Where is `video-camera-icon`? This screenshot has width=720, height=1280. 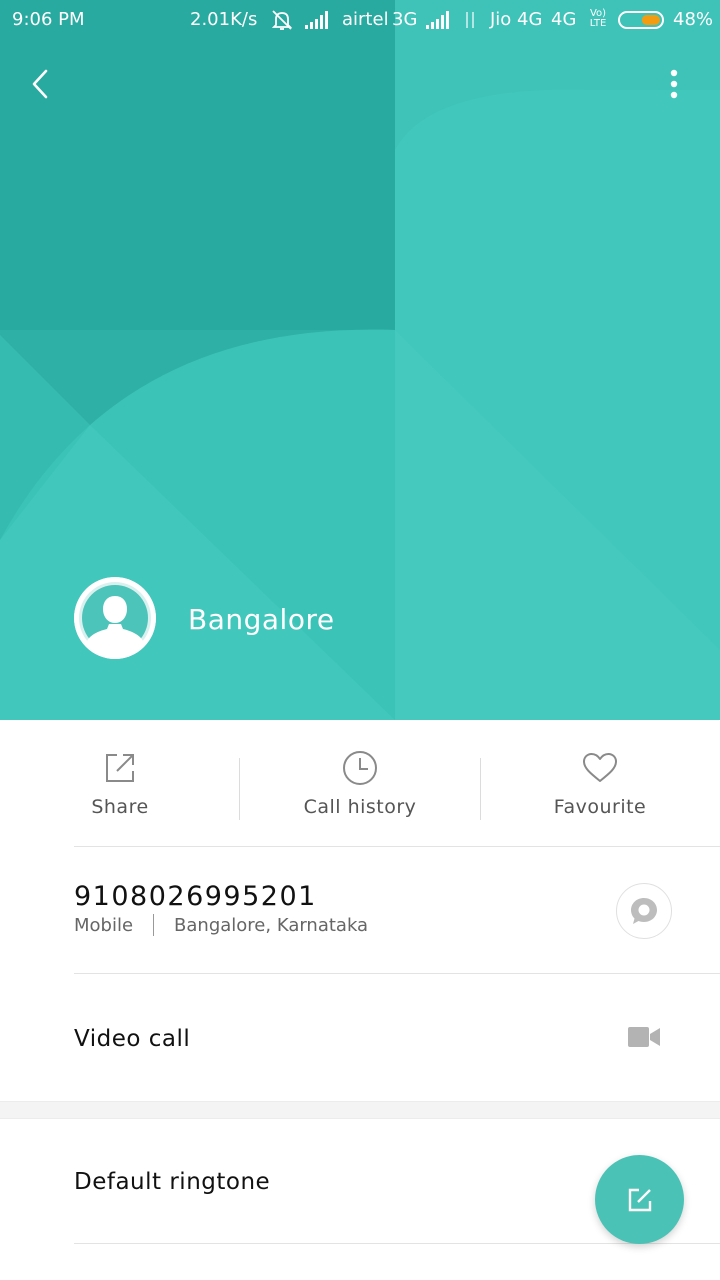
video-camera-icon is located at coordinates (644, 1037).